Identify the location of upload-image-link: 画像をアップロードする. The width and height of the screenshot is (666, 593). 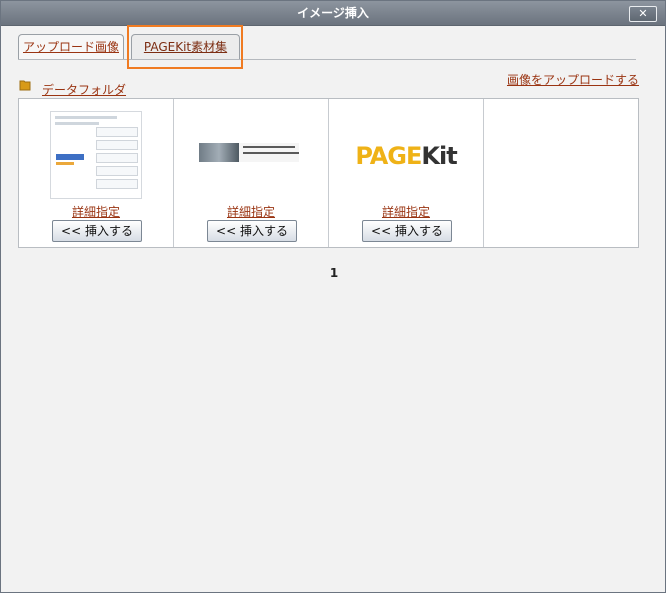
(573, 79).